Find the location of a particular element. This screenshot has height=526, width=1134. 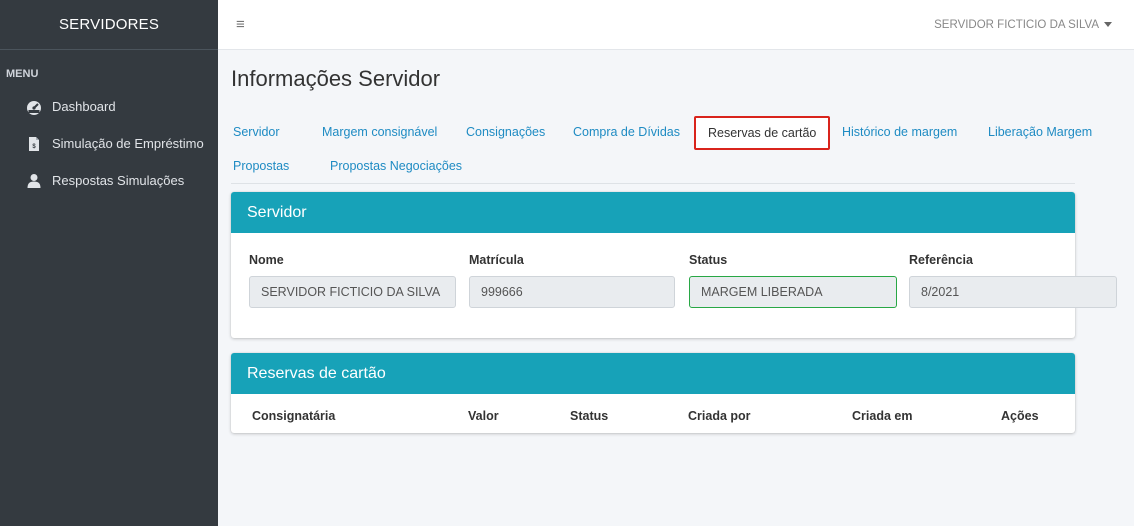

brand: SERVIDORES is located at coordinates (109, 25).